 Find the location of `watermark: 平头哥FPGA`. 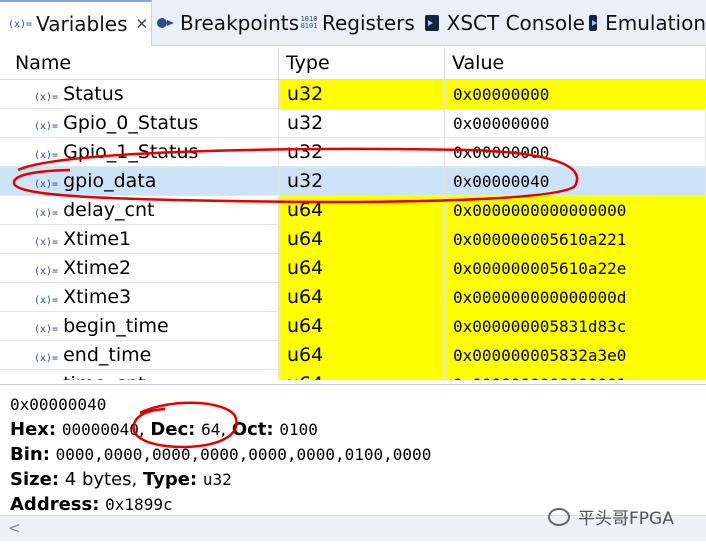

watermark: 平头哥FPGA is located at coordinates (611, 516).